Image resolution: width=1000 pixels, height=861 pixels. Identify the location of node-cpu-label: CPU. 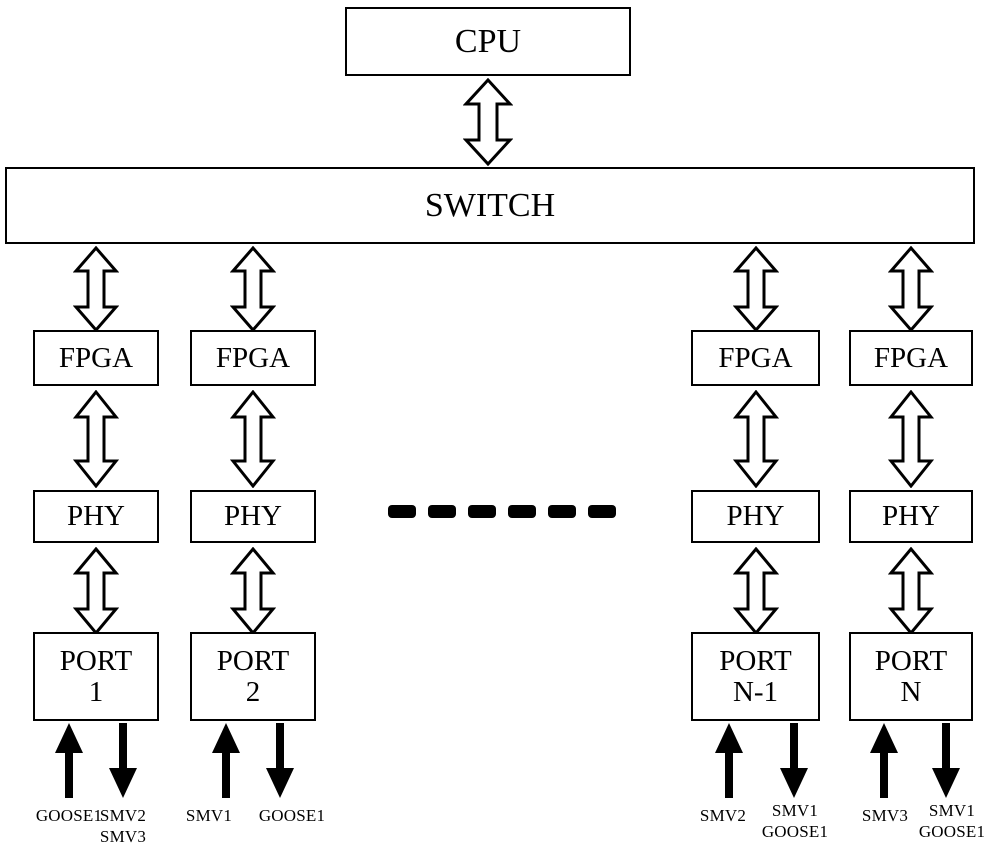
(488, 41).